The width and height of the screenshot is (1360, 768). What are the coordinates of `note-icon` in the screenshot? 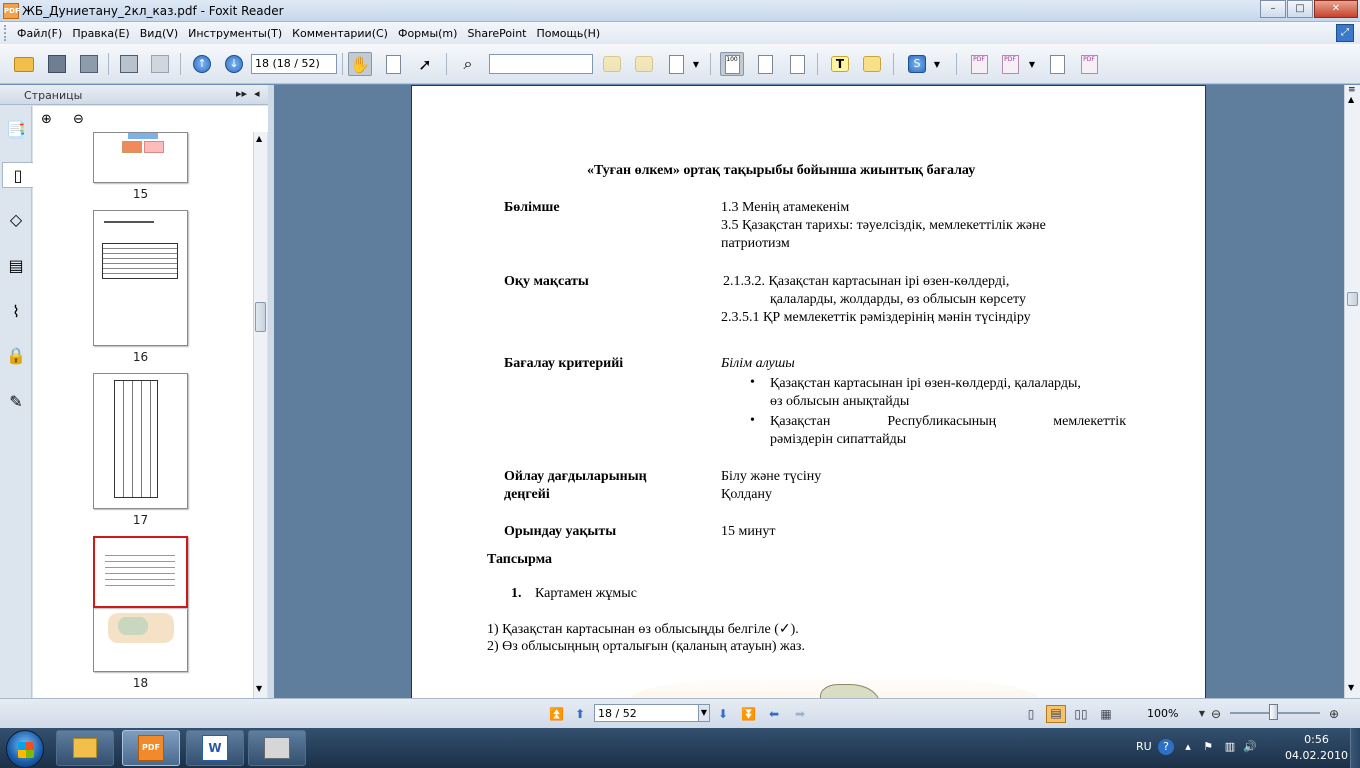 It's located at (872, 64).